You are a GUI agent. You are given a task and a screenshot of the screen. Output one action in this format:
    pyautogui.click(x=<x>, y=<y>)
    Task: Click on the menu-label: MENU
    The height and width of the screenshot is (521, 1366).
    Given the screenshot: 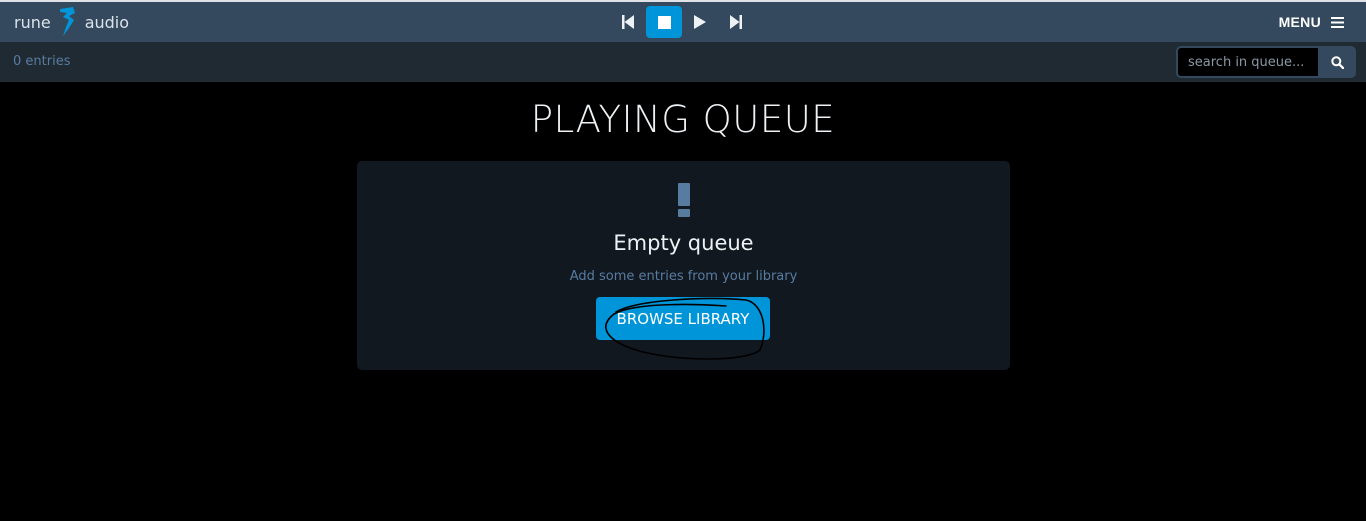 What is the action you would take?
    pyautogui.click(x=1299, y=22)
    